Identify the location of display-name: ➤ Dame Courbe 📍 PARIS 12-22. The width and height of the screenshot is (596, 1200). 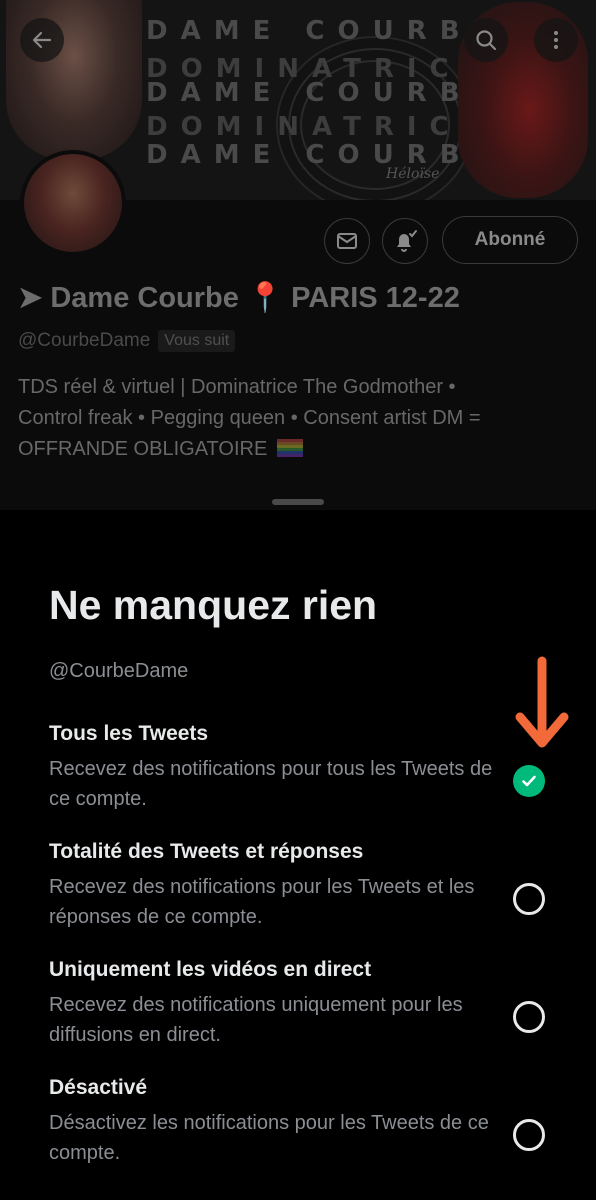
(239, 297).